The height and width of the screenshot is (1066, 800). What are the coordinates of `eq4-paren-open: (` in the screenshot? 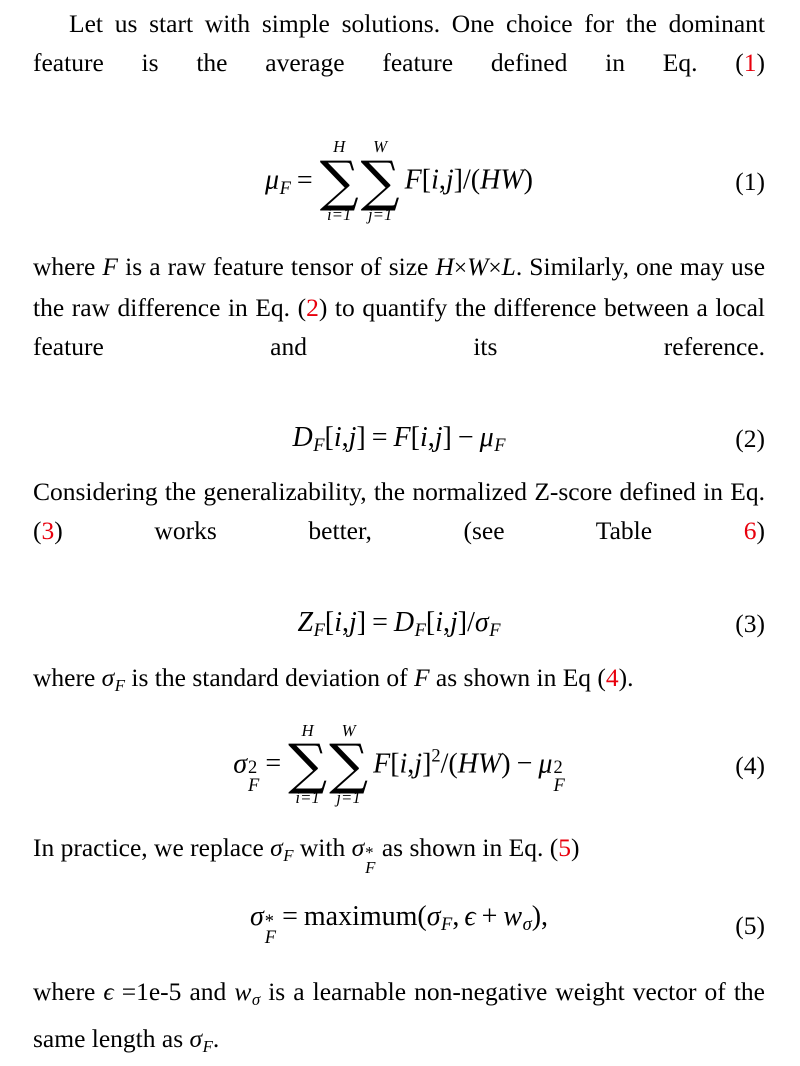 It's located at (453, 764).